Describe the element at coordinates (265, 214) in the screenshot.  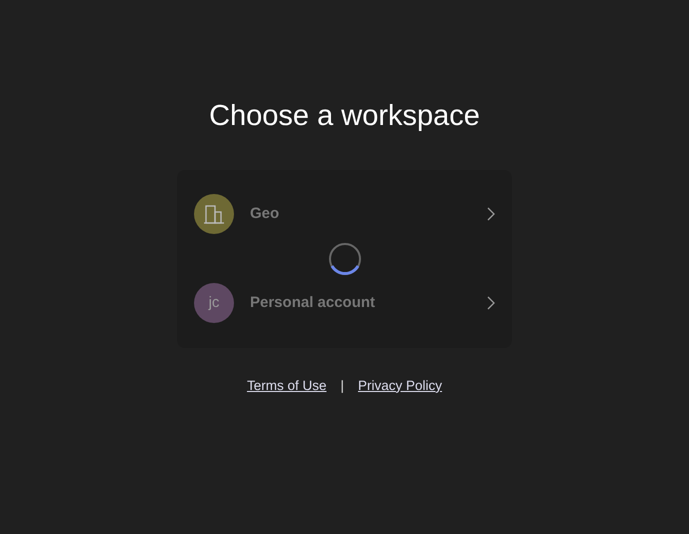
I see `workspace-name: Geo` at that location.